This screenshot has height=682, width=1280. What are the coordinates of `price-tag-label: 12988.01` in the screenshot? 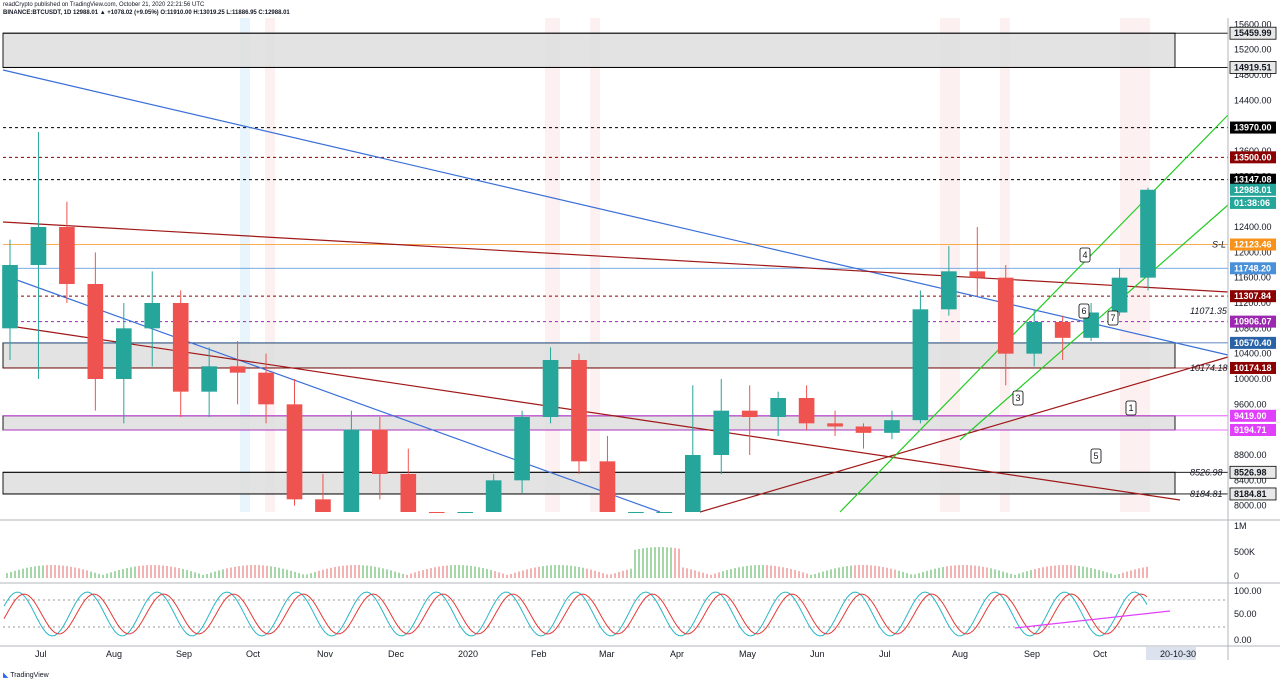 It's located at (1253, 190).